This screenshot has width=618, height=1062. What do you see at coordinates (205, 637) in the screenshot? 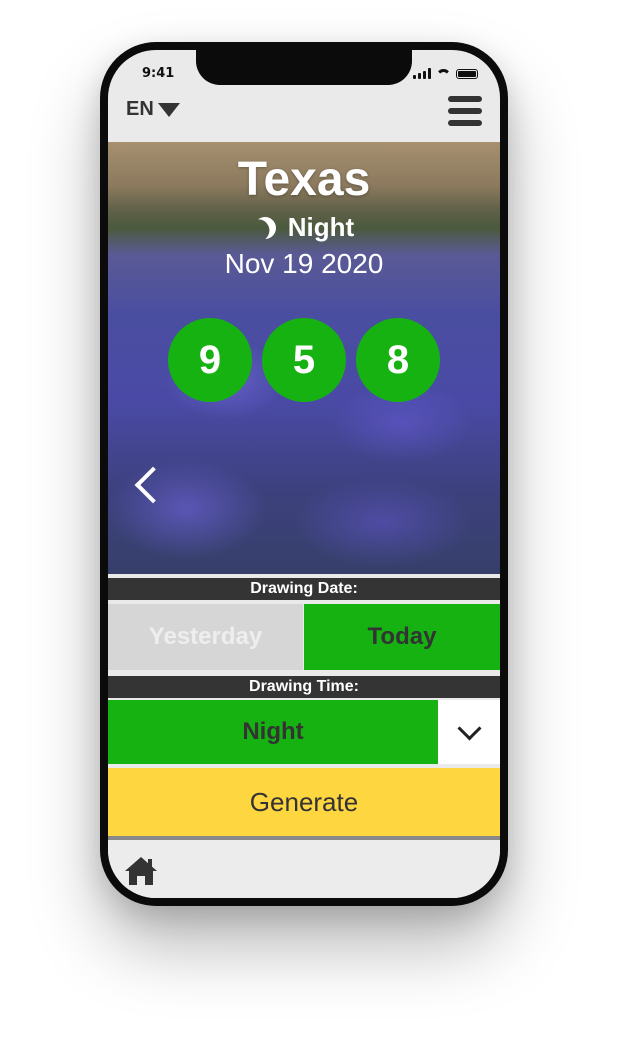
I see `yesterday-option: Yesterday` at bounding box center [205, 637].